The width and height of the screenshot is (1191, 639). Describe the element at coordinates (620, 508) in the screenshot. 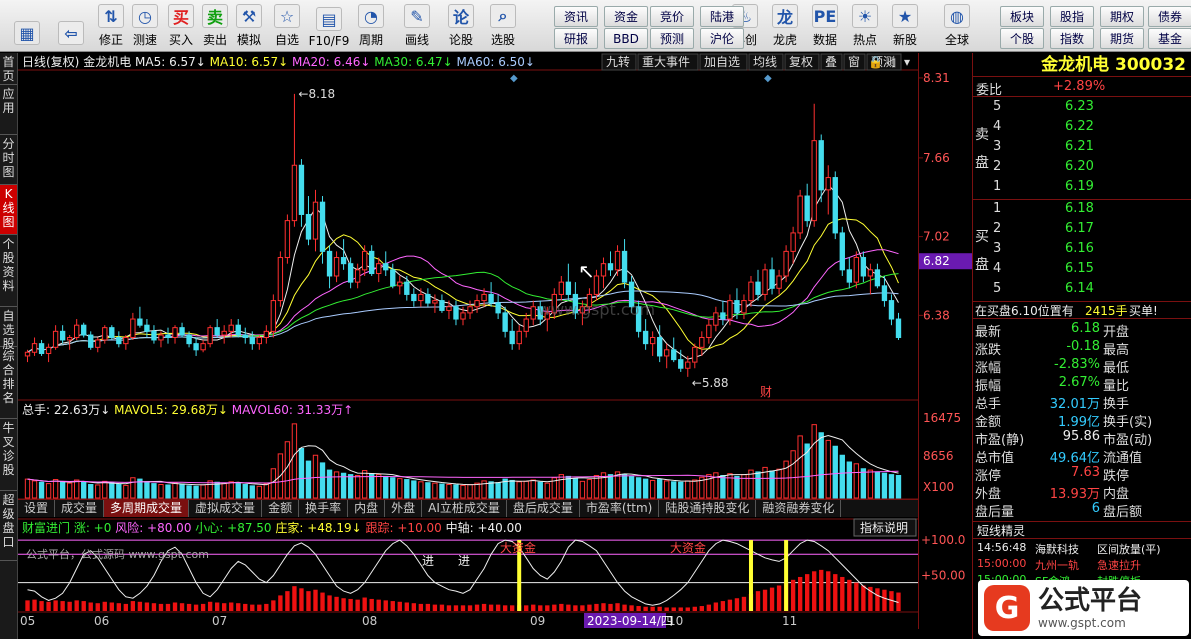

I see `indicator-subtab: 市盈率(ttm)` at that location.